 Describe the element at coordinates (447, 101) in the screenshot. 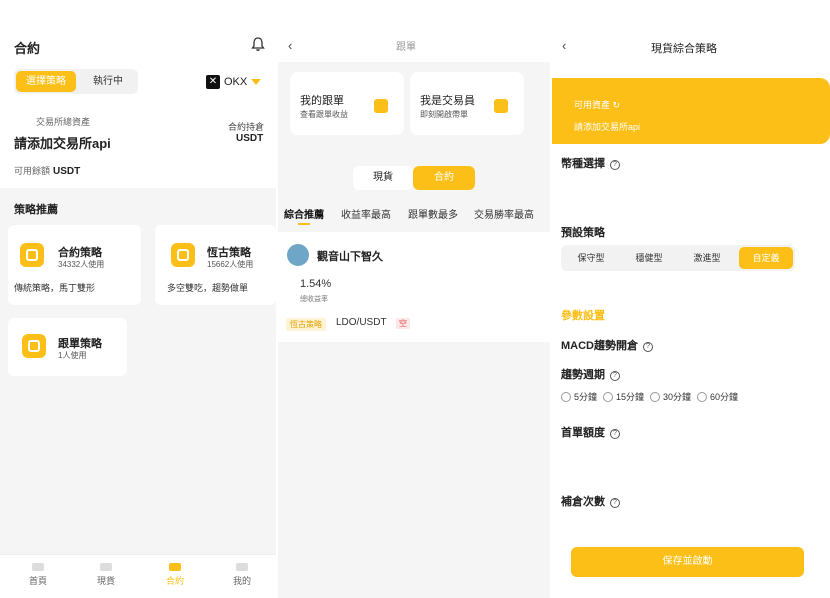

I see `card-title: 我是交易員` at that location.